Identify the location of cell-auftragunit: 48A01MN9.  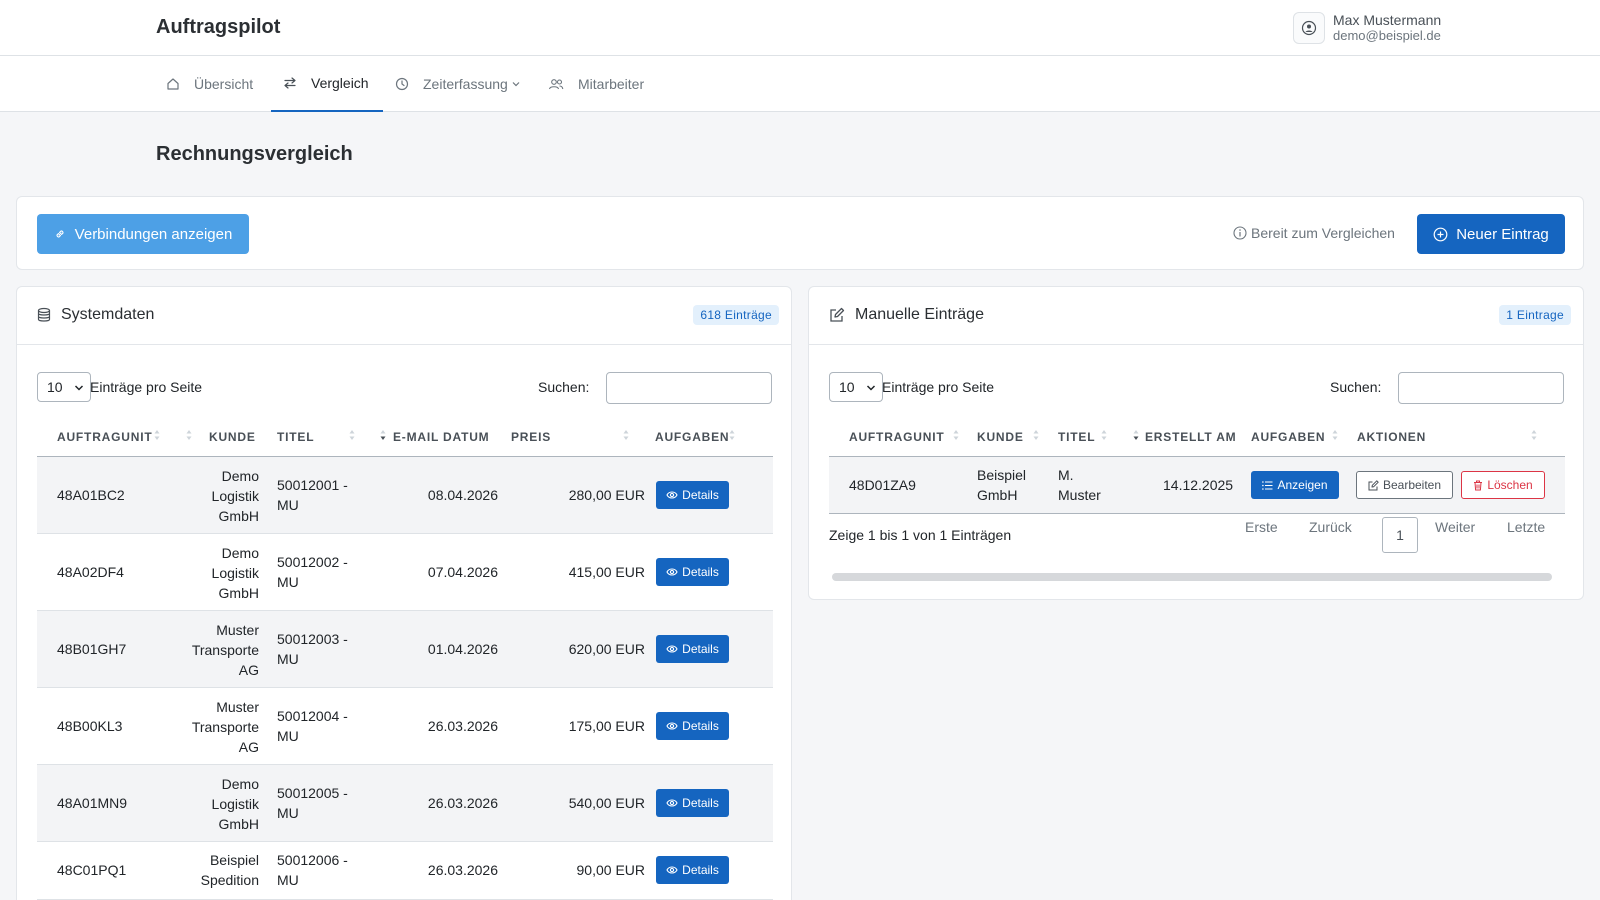
(92, 803).